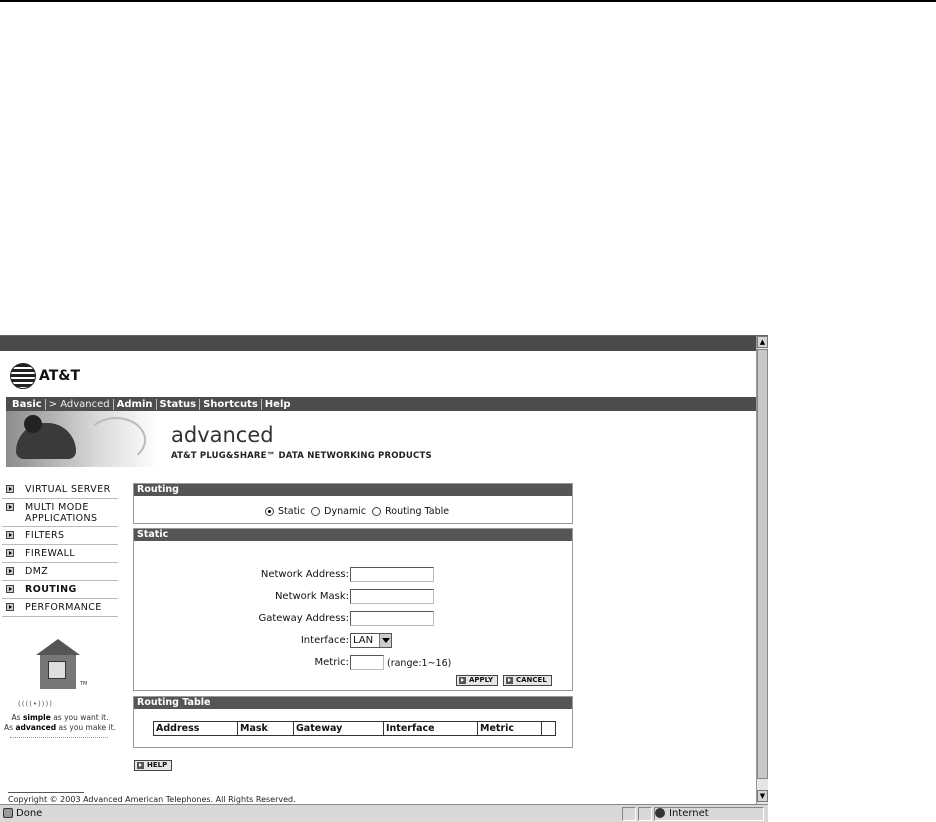  Describe the element at coordinates (385, 640) in the screenshot. I see `chevron-down-icon` at that location.